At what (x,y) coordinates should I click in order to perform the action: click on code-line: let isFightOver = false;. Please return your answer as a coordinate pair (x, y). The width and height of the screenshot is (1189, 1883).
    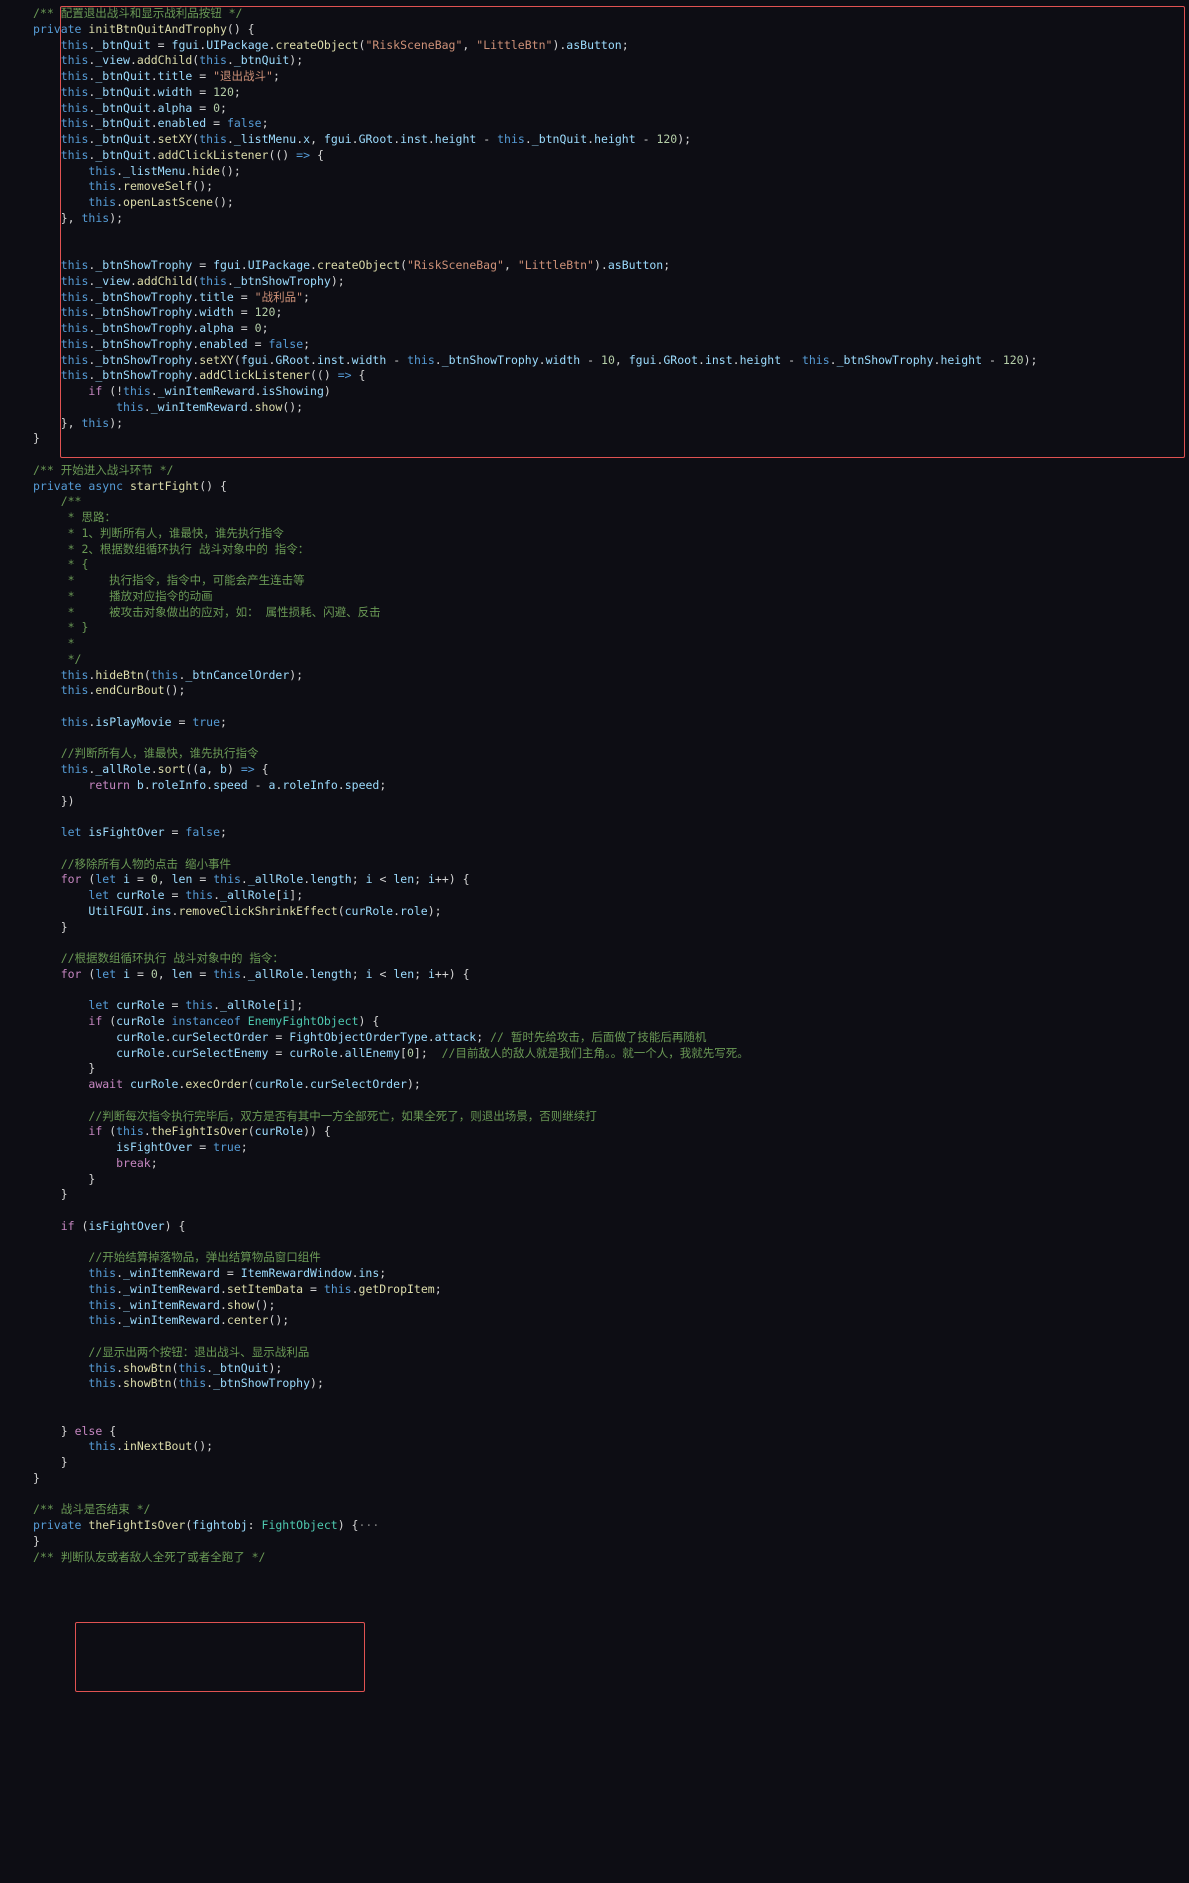
    Looking at the image, I should click on (594, 833).